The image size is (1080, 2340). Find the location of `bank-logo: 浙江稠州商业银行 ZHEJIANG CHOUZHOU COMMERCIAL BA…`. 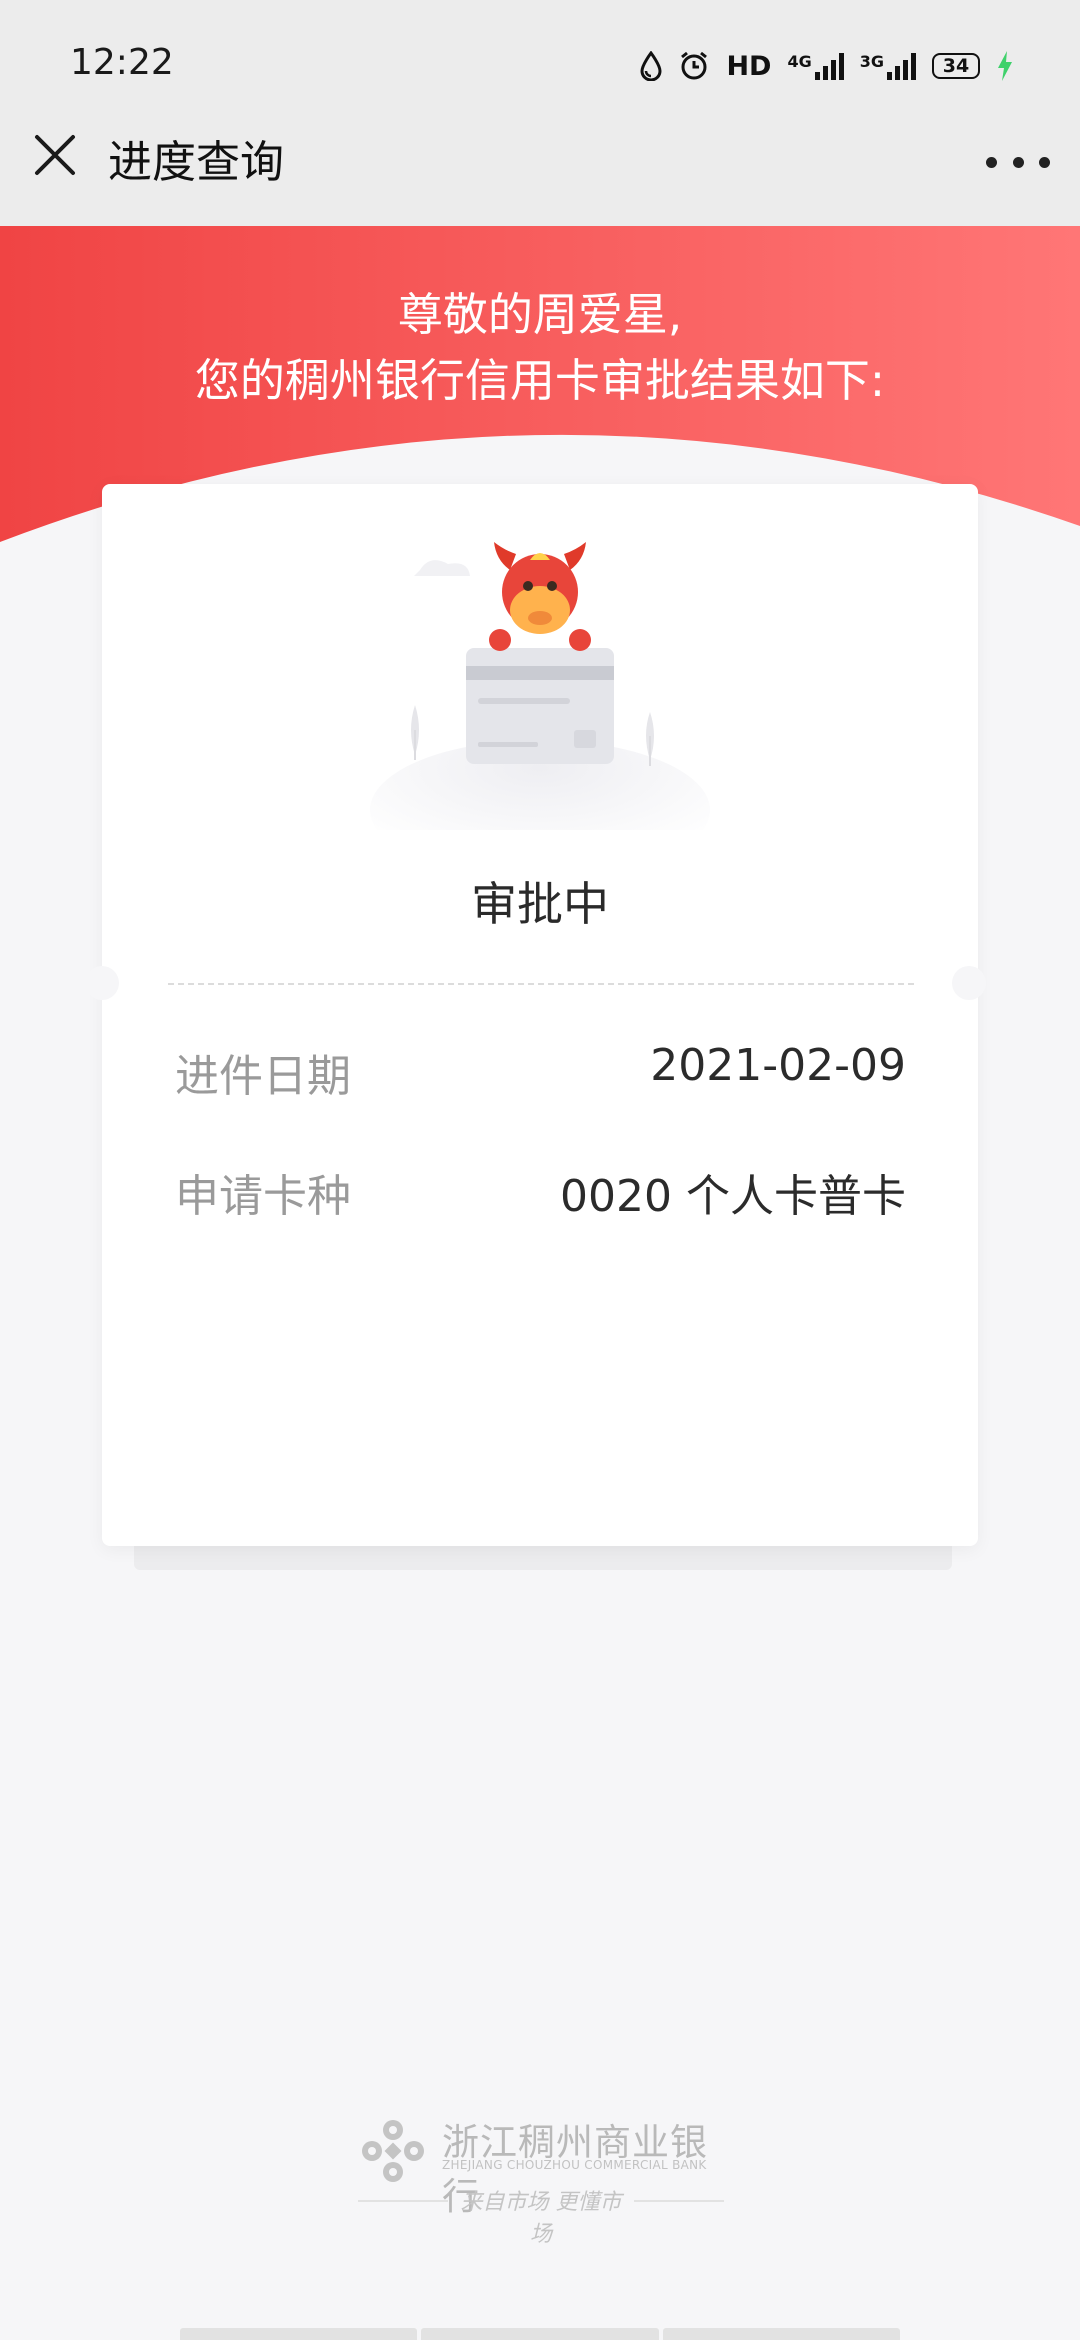

bank-logo: 浙江稠州商业银行 ZHEJIANG CHOUZHOU COMMERCIAL BA… is located at coordinates (541, 2179).